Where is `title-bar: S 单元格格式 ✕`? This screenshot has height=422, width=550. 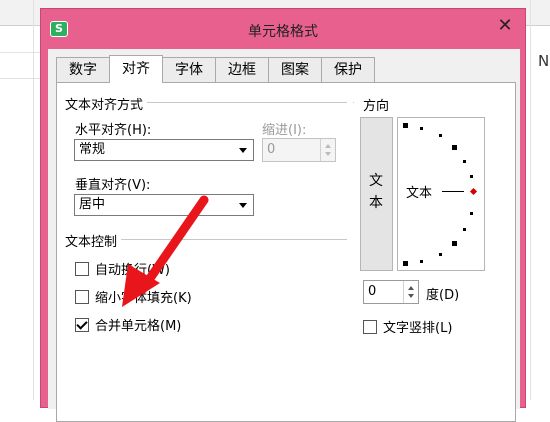 title-bar: S 单元格格式 ✕ is located at coordinates (283, 29).